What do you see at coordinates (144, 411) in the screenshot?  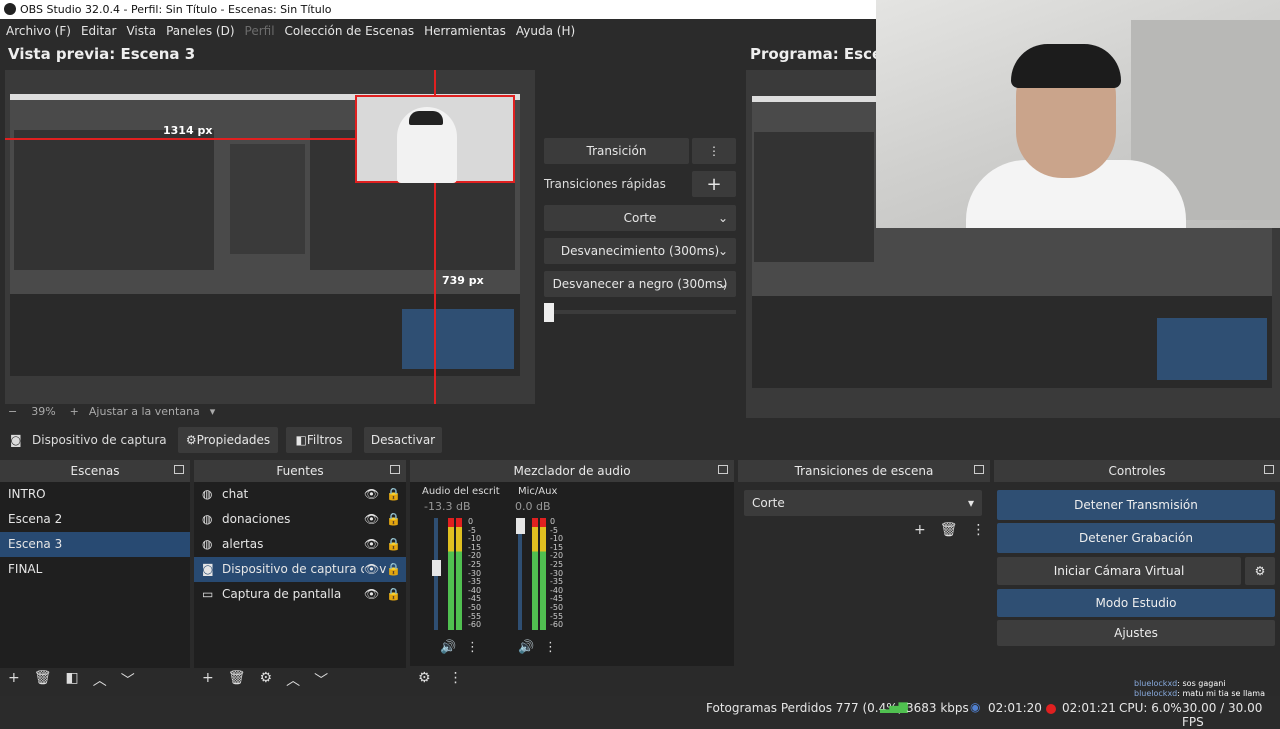 I see `zoom-fit-label: Ajustar a la ventana` at bounding box center [144, 411].